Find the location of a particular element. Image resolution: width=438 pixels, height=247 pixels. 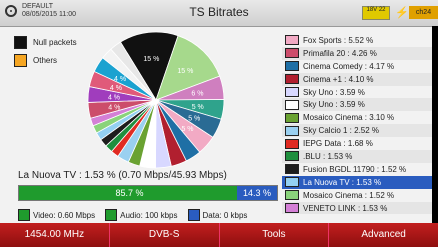

legend-data: Data: 0 kbps is located at coordinates (217, 215).